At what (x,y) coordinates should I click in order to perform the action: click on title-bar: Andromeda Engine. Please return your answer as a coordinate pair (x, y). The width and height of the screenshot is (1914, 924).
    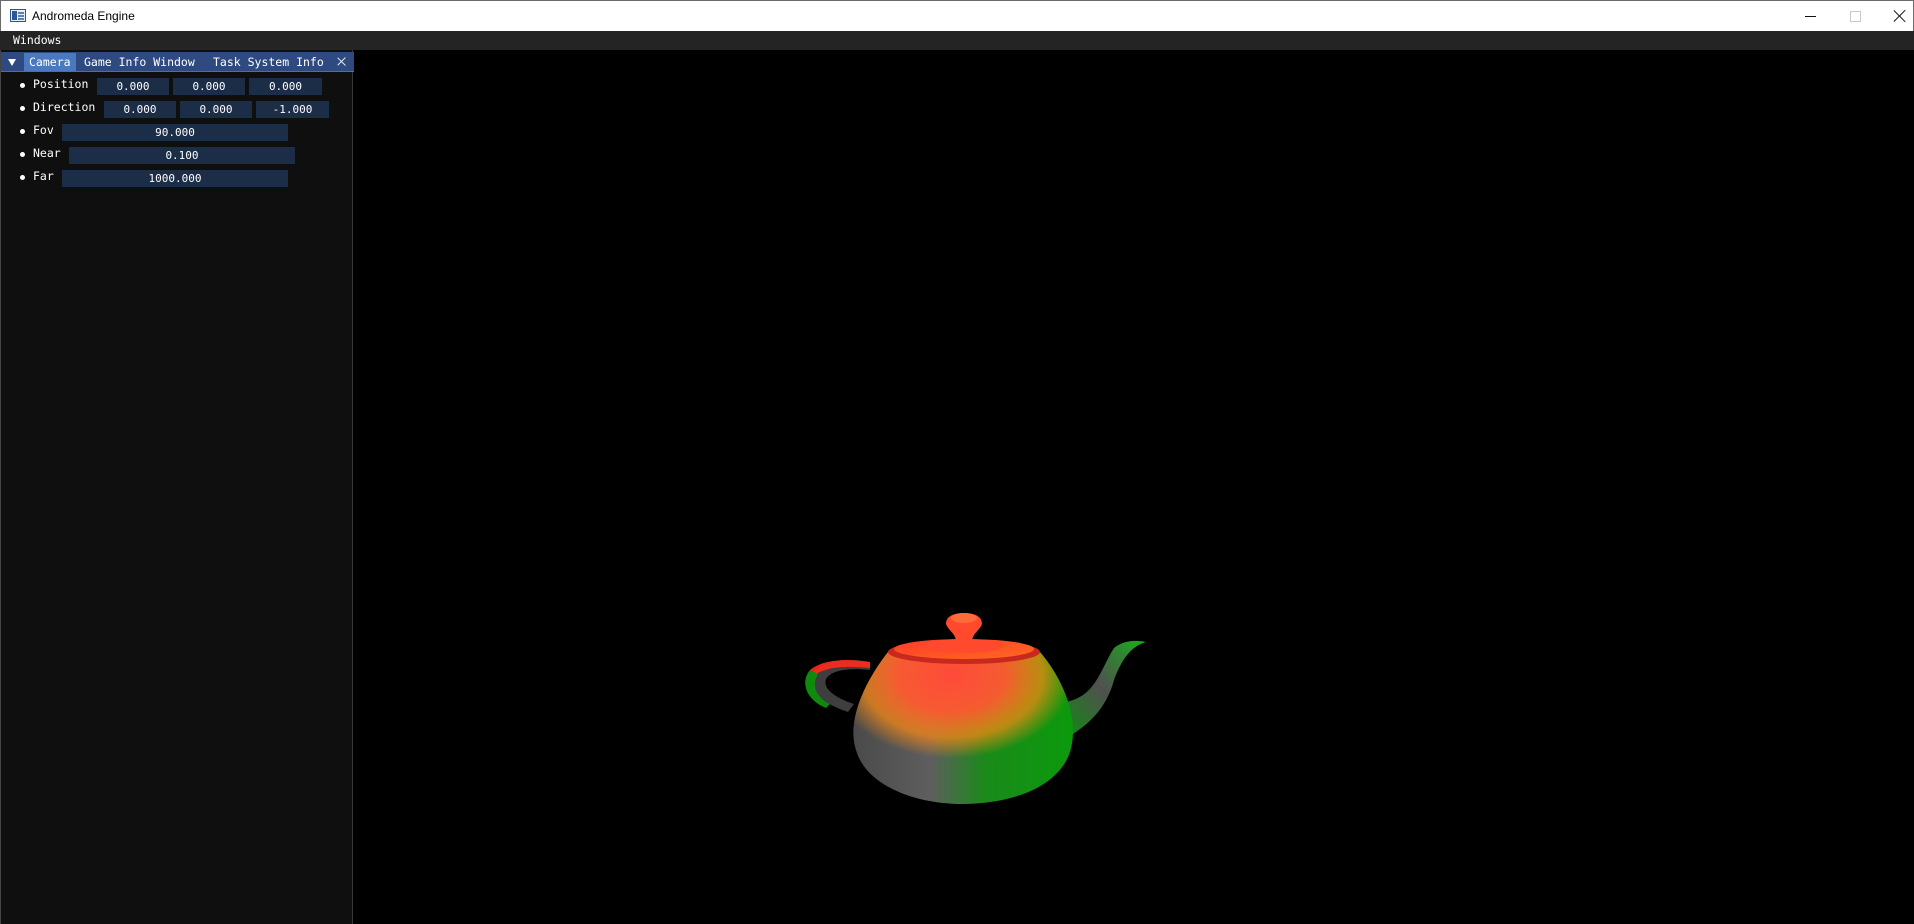
    Looking at the image, I should click on (957, 15).